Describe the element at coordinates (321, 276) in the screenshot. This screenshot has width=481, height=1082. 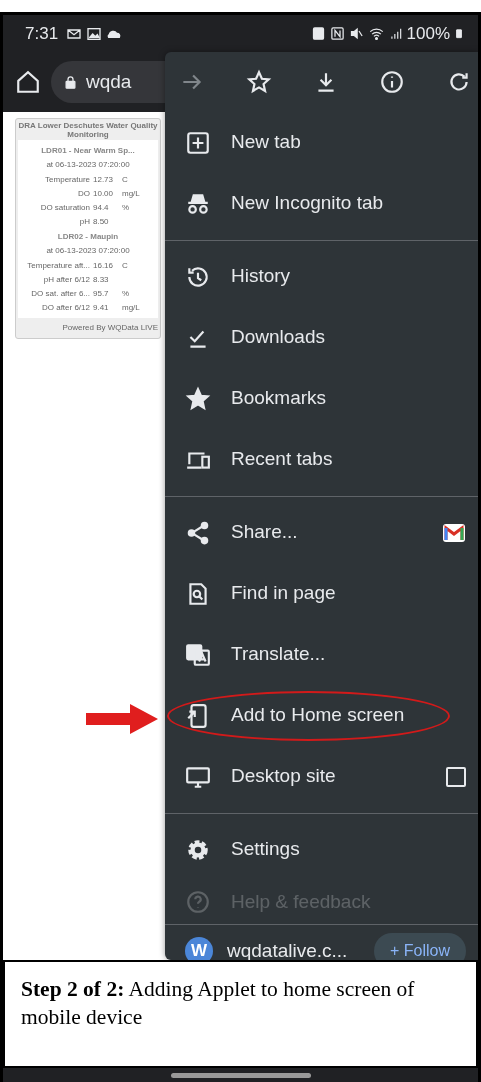
I see `menu-item: History` at that location.